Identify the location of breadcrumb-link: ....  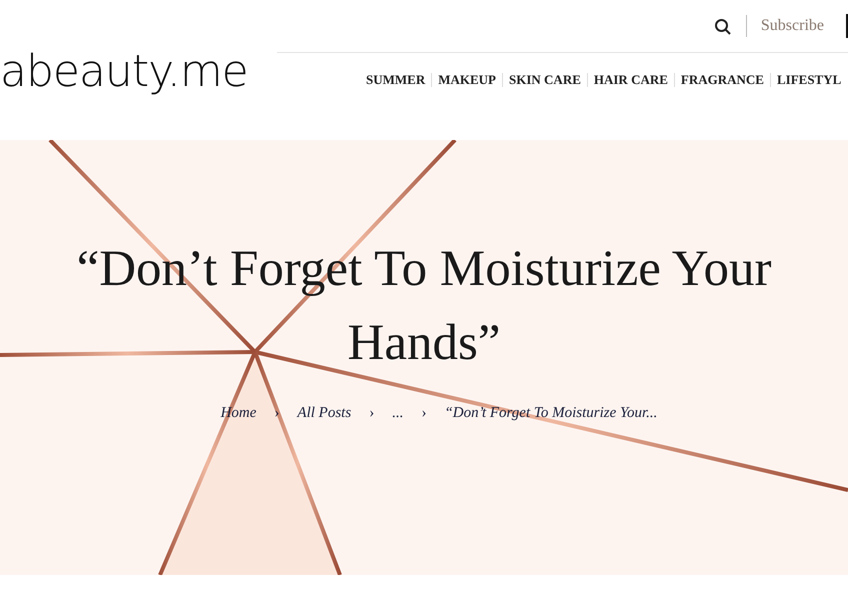
(398, 413).